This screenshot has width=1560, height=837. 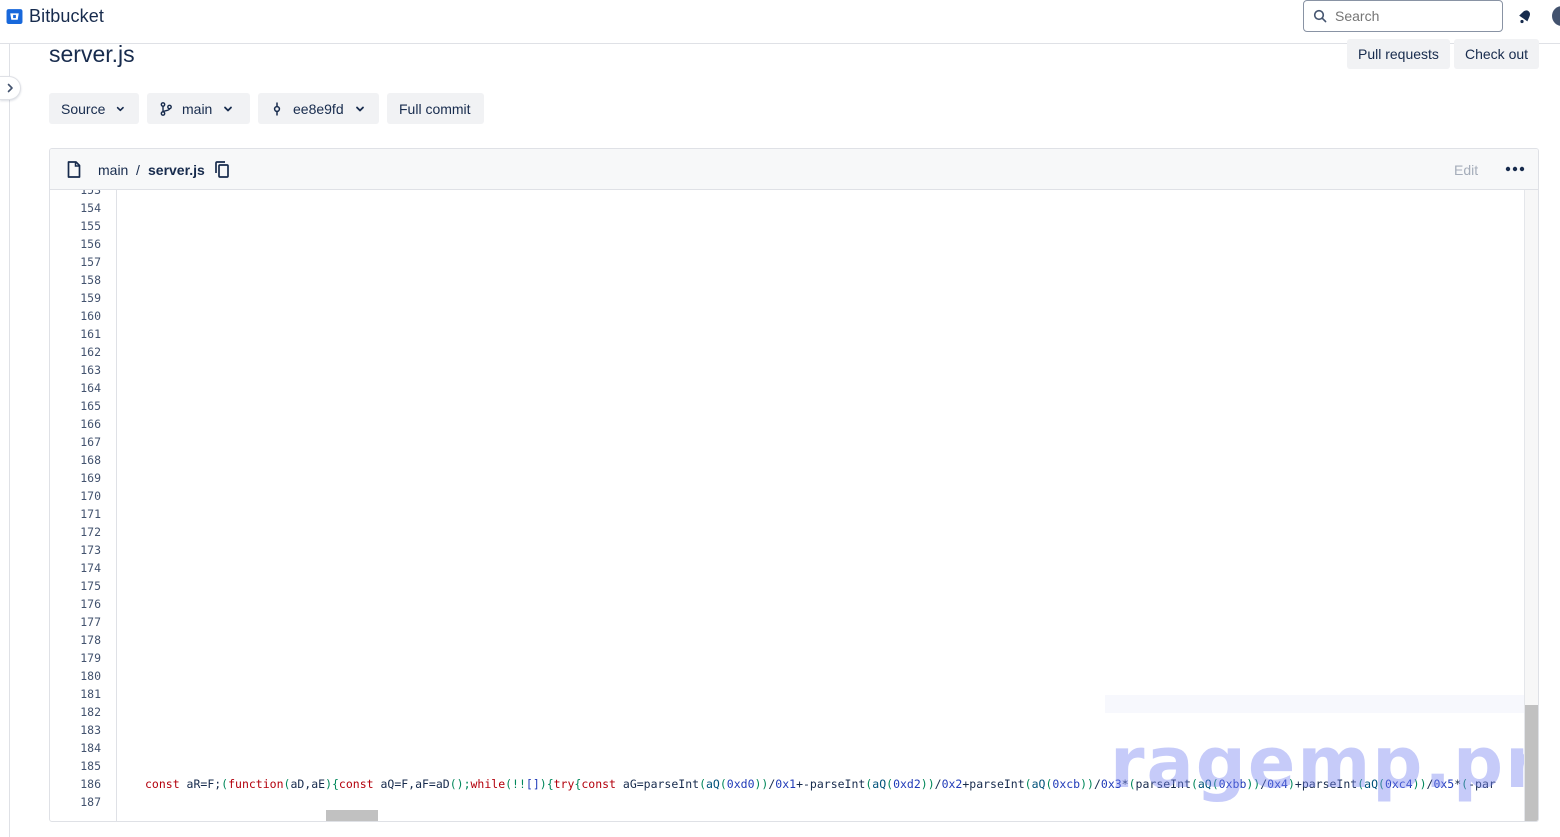 I want to click on edit-button: Edit, so click(x=1466, y=170).